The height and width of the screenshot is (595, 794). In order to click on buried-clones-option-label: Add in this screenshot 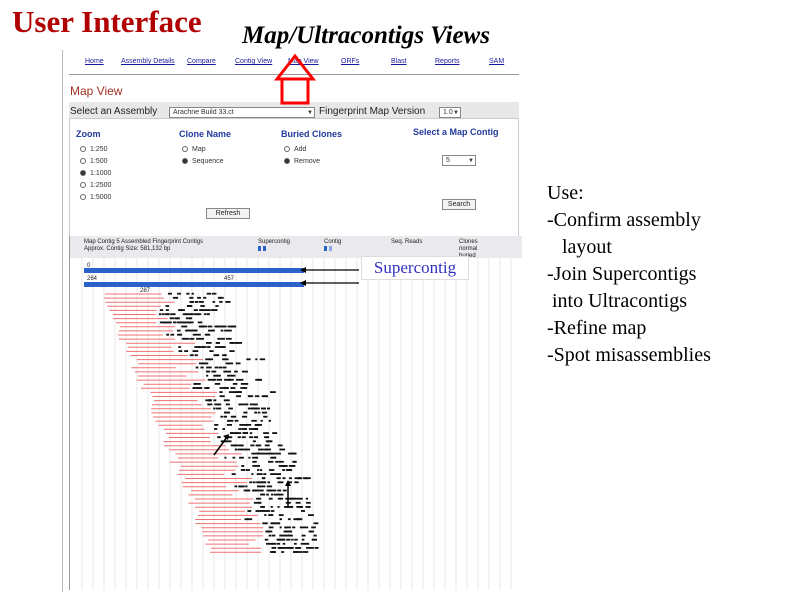, I will do `click(300, 149)`.